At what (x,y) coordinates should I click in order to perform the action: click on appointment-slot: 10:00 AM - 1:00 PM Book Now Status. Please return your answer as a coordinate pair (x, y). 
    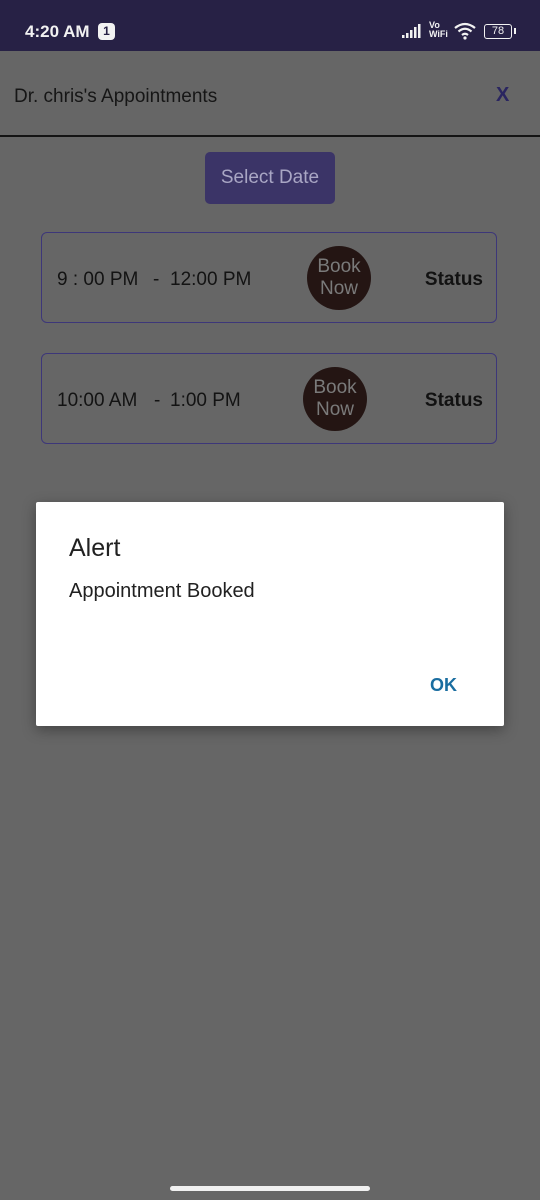
    Looking at the image, I should click on (269, 398).